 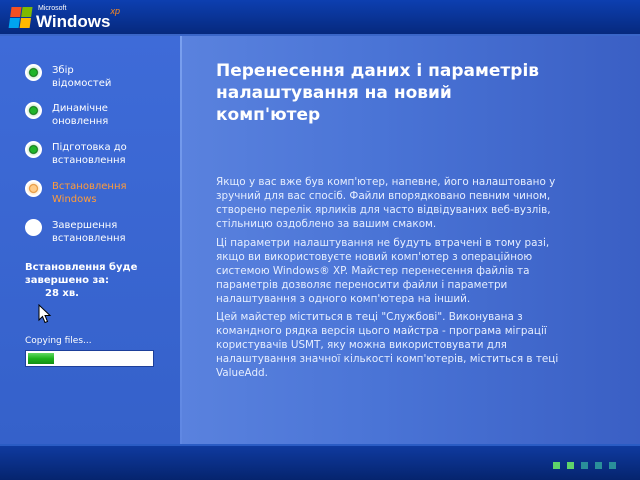 What do you see at coordinates (89, 193) in the screenshot?
I see `step-label: Встановлення Windows` at bounding box center [89, 193].